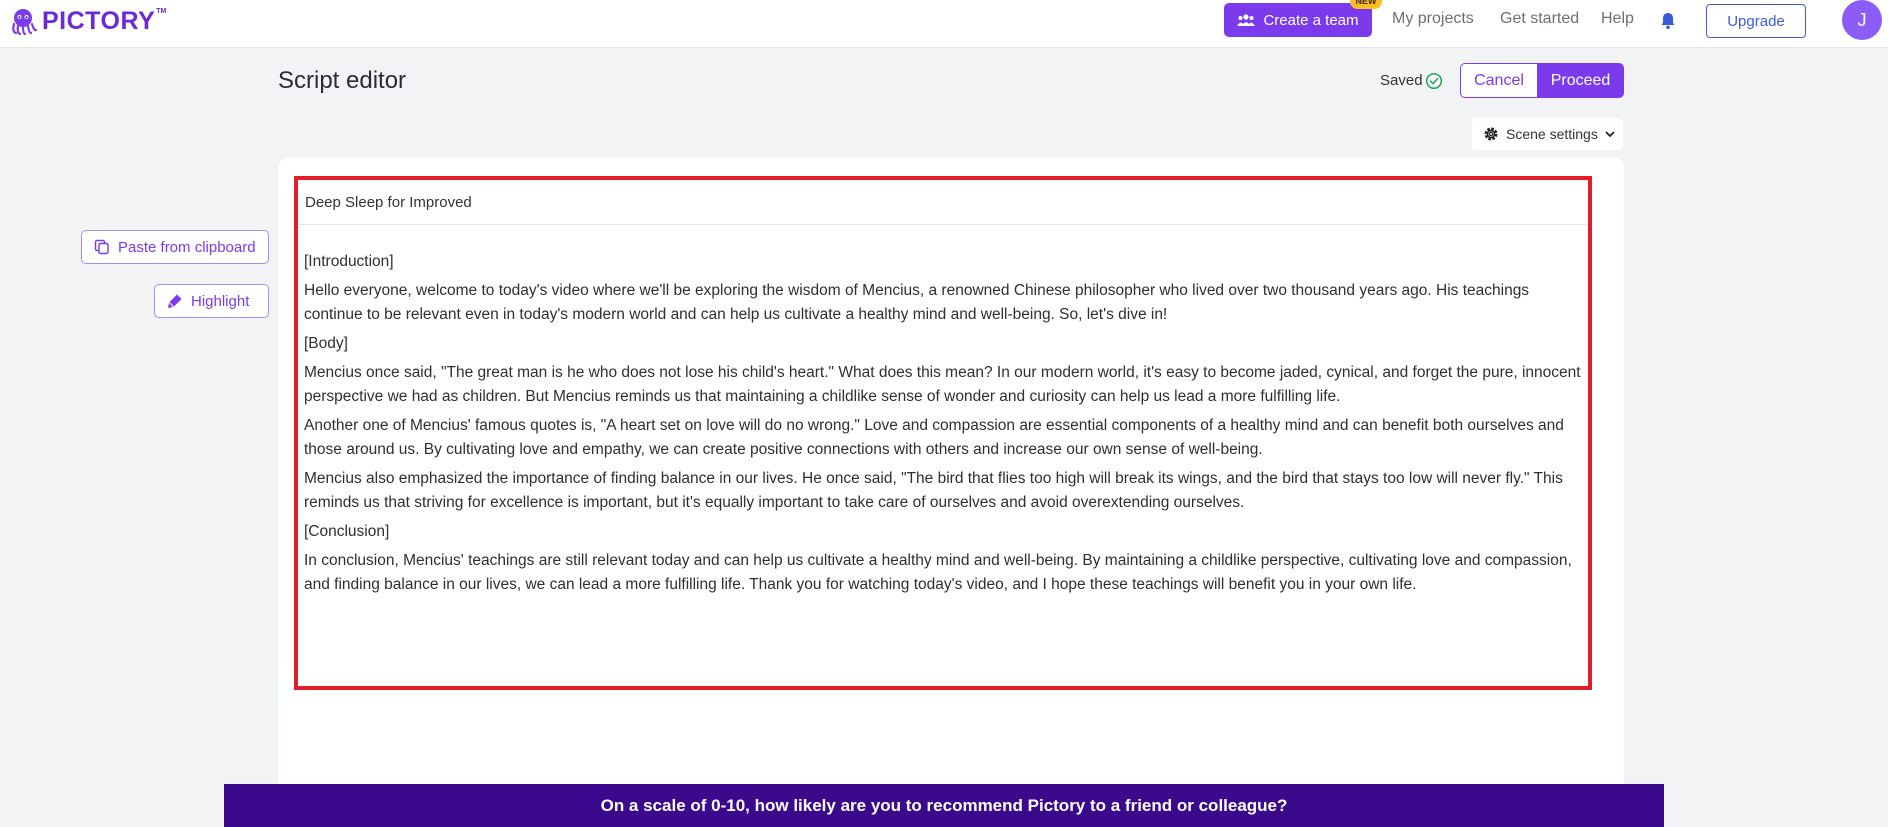 This screenshot has width=1888, height=827. Describe the element at coordinates (101, 247) in the screenshot. I see `copy-icon` at that location.